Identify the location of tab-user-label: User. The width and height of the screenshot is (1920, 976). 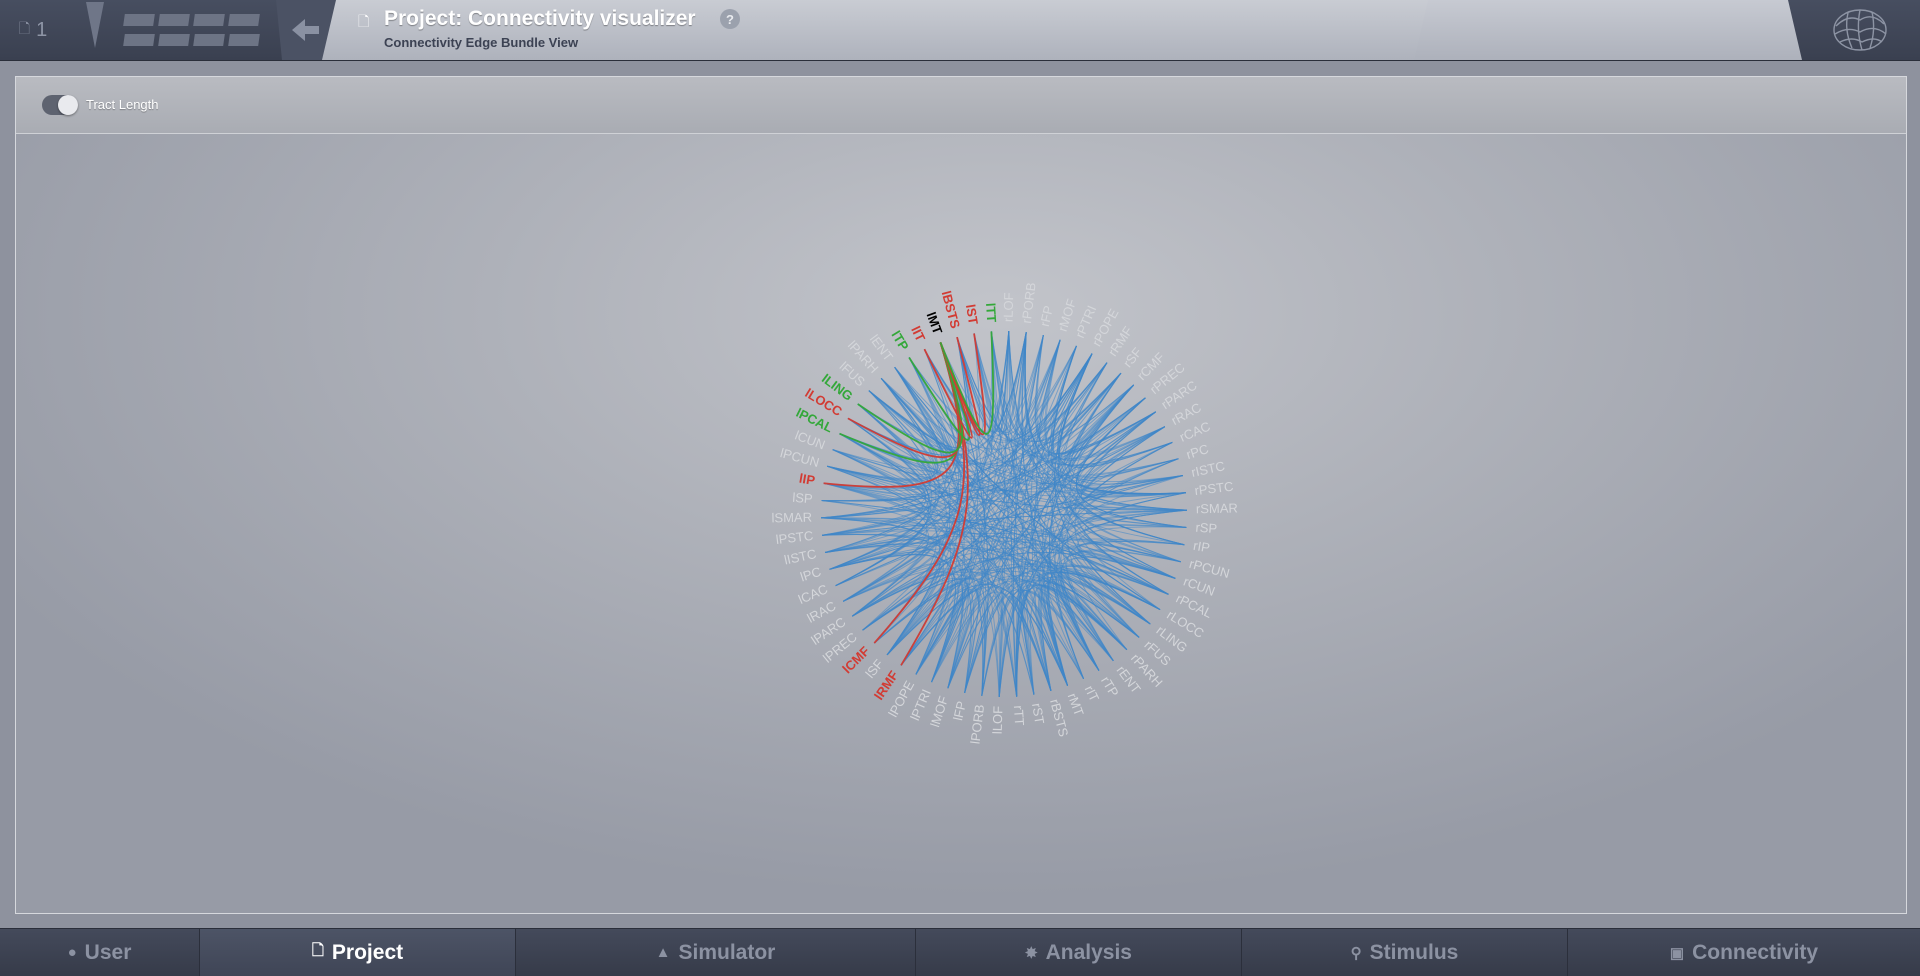
(108, 952).